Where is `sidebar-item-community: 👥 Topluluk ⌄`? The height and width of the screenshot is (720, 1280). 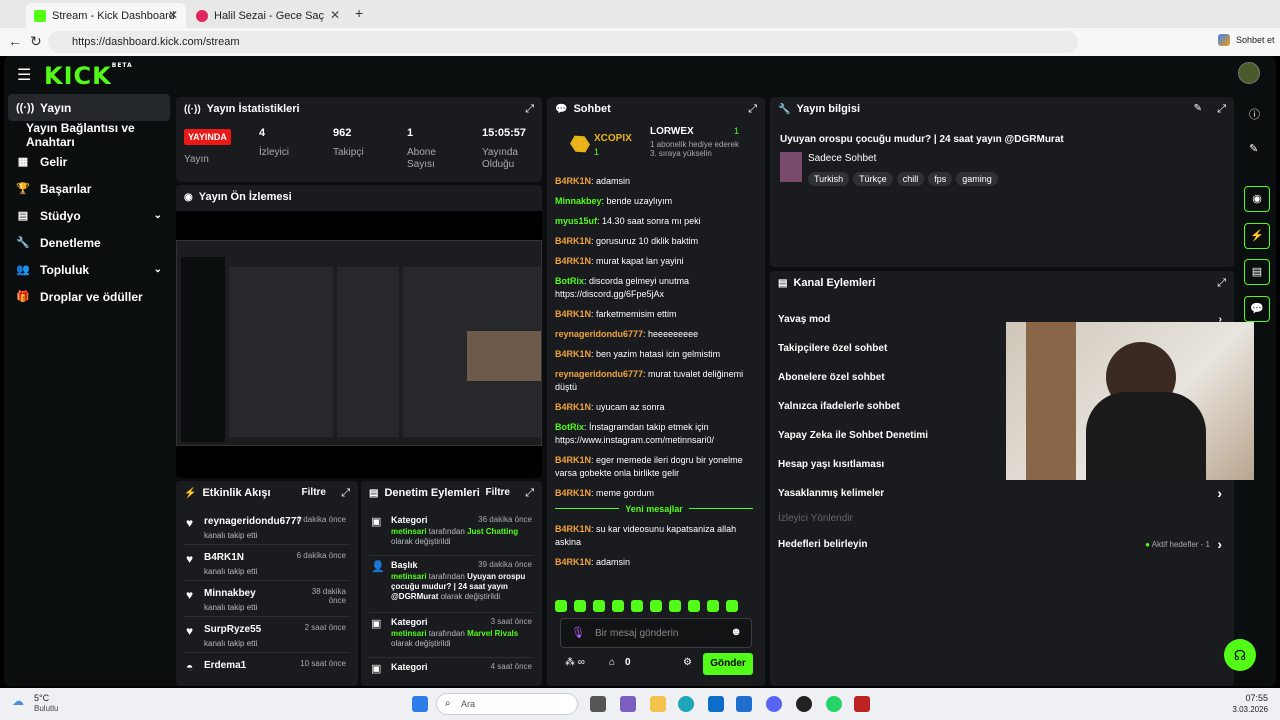 sidebar-item-community: 👥 Topluluk ⌄ is located at coordinates (89, 269).